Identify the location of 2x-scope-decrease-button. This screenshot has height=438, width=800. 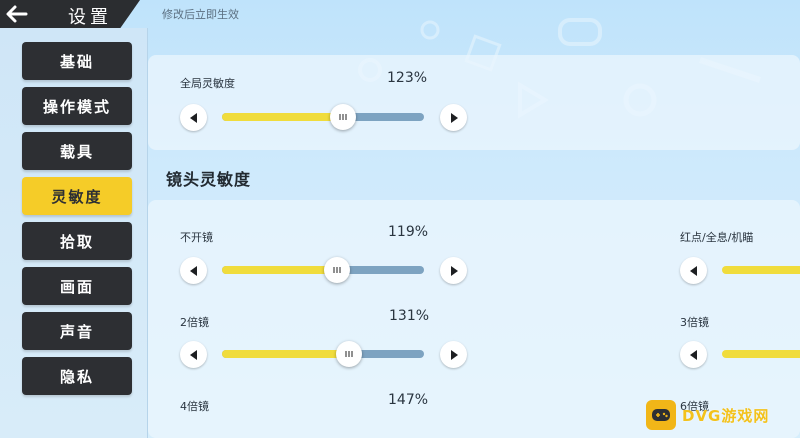
(193, 354).